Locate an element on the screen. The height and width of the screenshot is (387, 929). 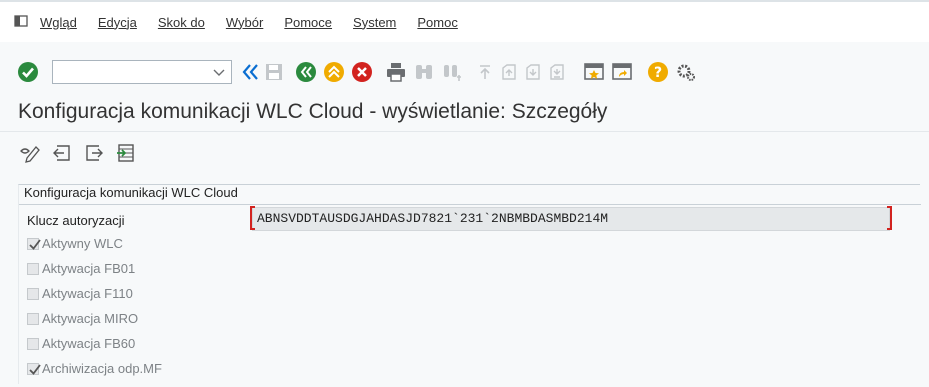
select-entry-icon is located at coordinates (126, 153).